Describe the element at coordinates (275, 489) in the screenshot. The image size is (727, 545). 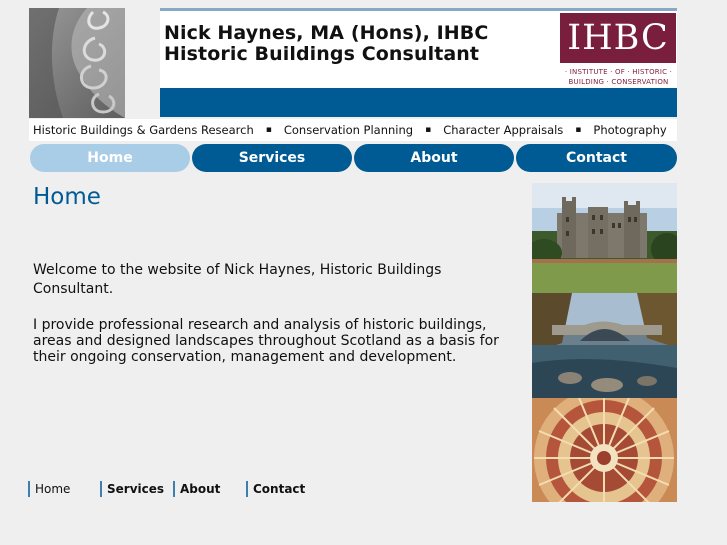
I see `footer-nav-contact-link: Contact` at that location.